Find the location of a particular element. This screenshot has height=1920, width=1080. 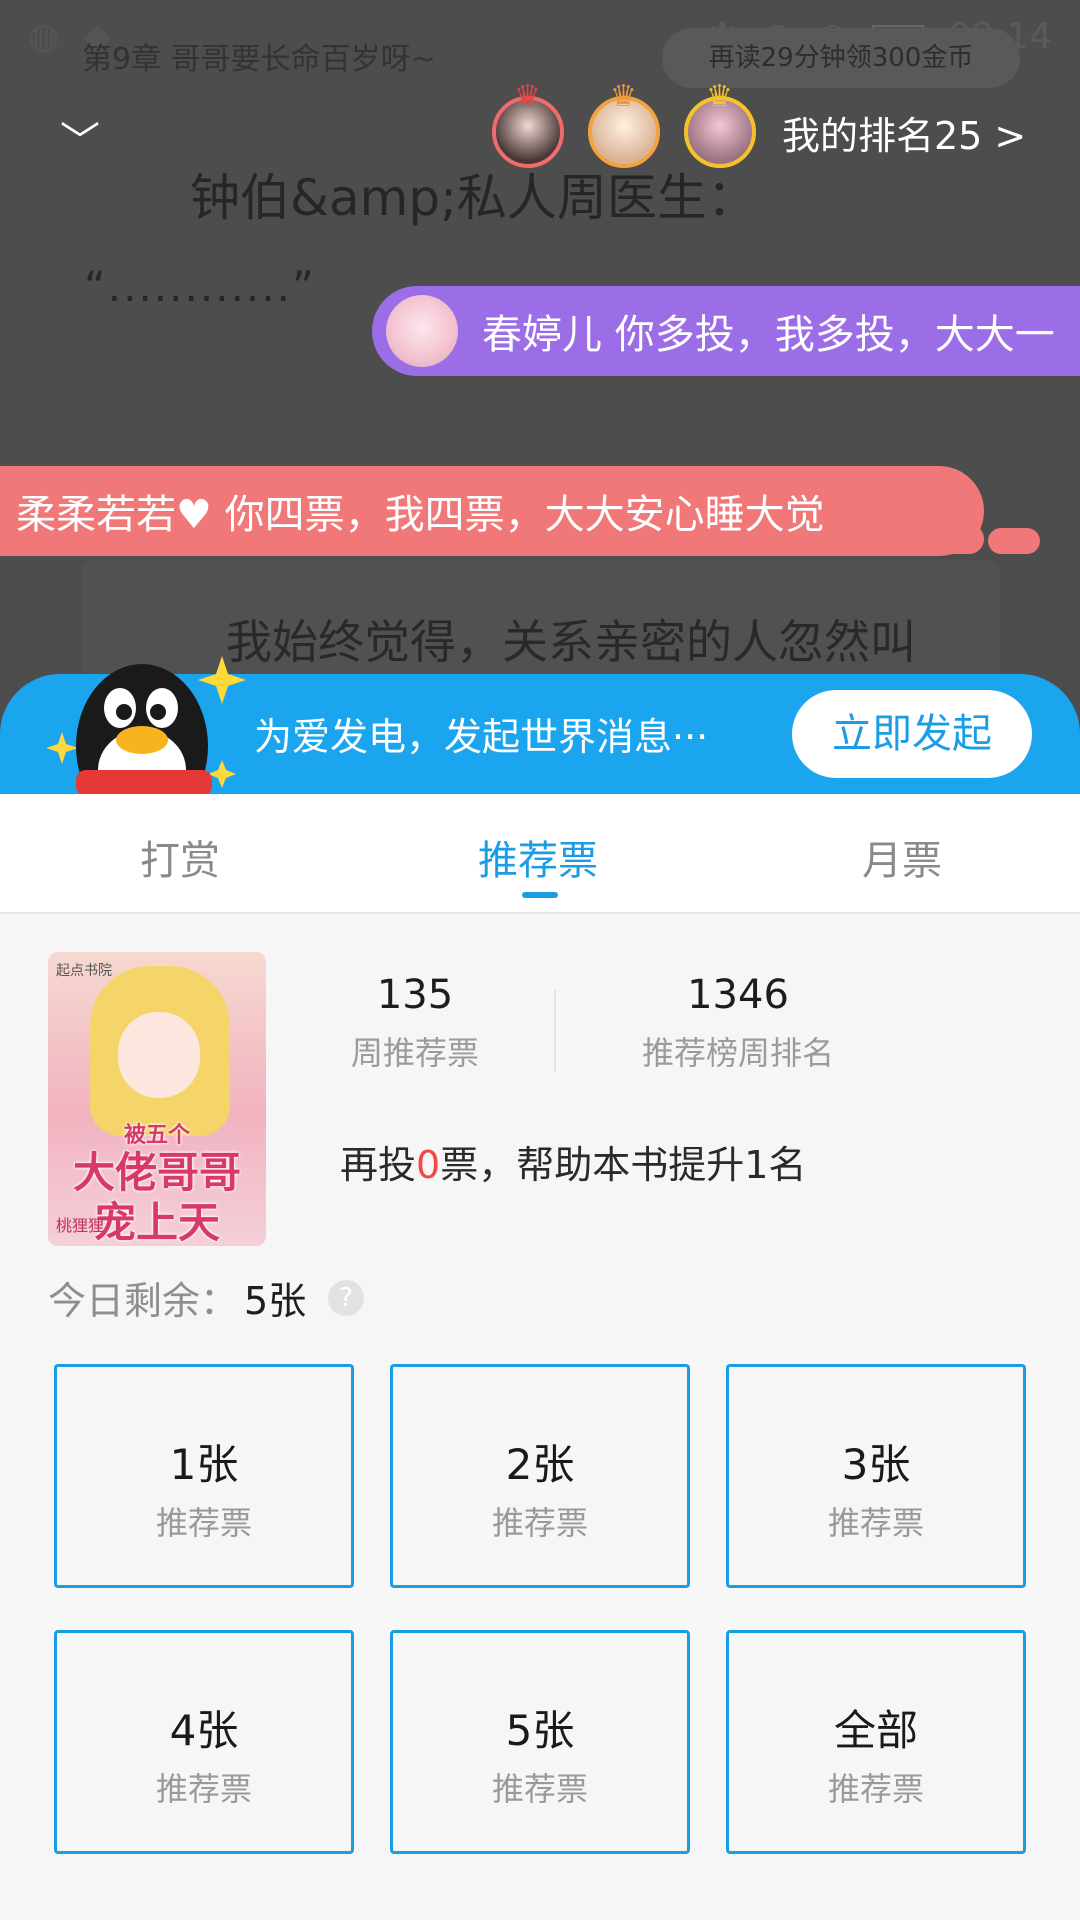

ticket-quantity: 5张 is located at coordinates (540, 1730).